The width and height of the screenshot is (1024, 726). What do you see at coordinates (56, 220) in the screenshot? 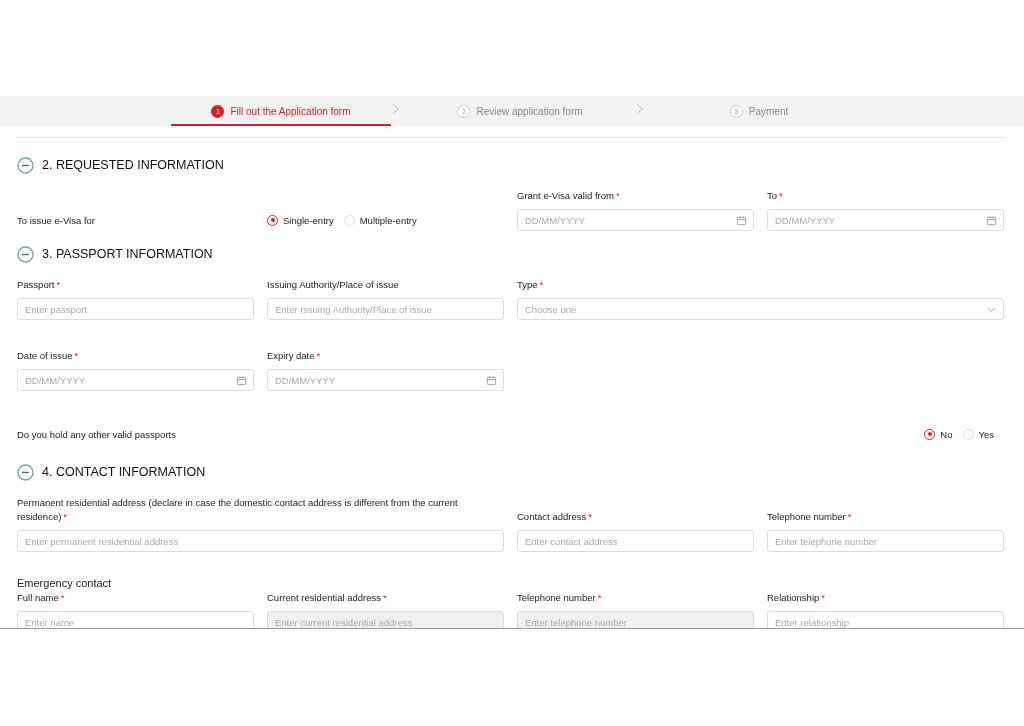
I see `question-text: To issue e-Visa for` at bounding box center [56, 220].